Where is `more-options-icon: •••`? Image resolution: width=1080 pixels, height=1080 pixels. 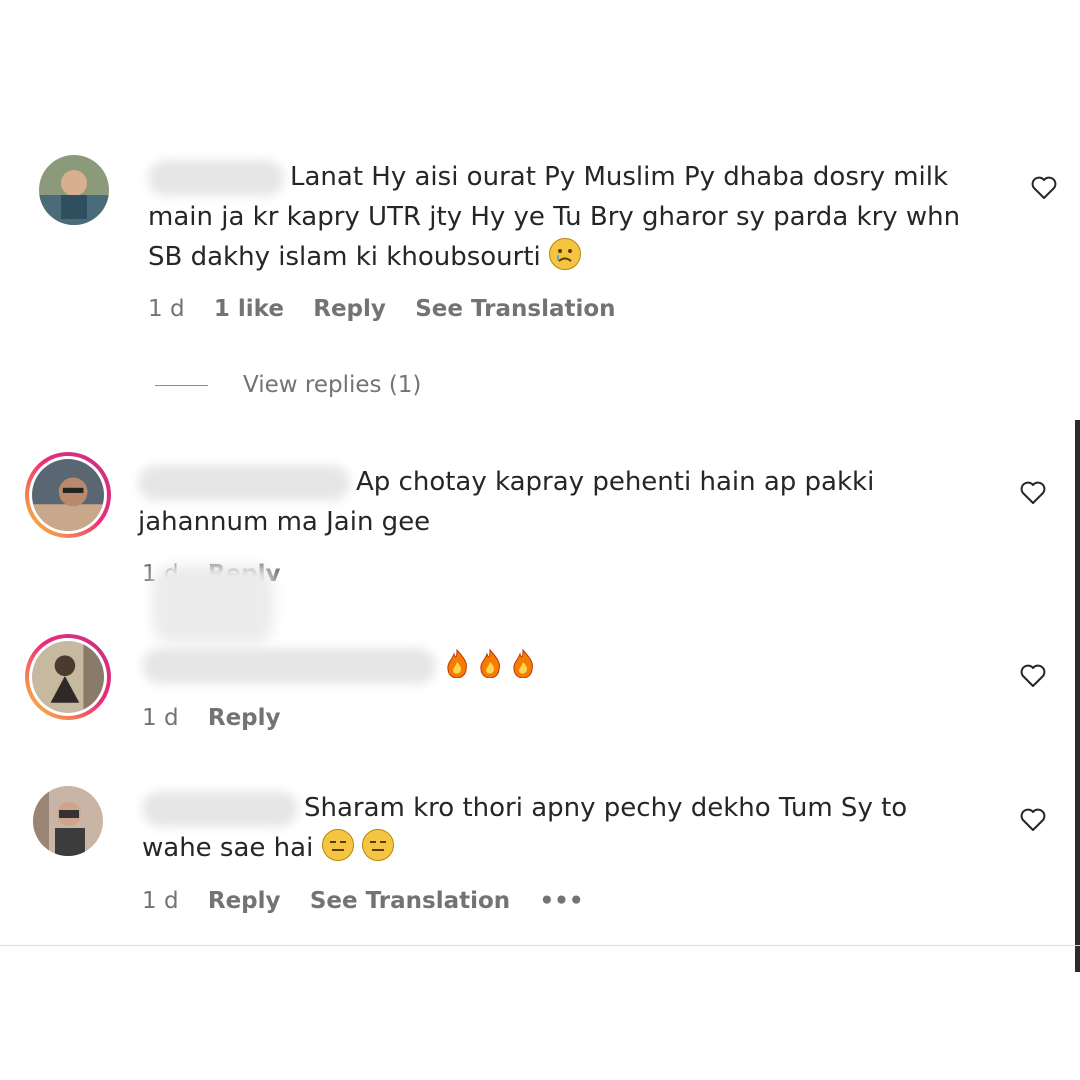
more-options-icon: ••• is located at coordinates (561, 901).